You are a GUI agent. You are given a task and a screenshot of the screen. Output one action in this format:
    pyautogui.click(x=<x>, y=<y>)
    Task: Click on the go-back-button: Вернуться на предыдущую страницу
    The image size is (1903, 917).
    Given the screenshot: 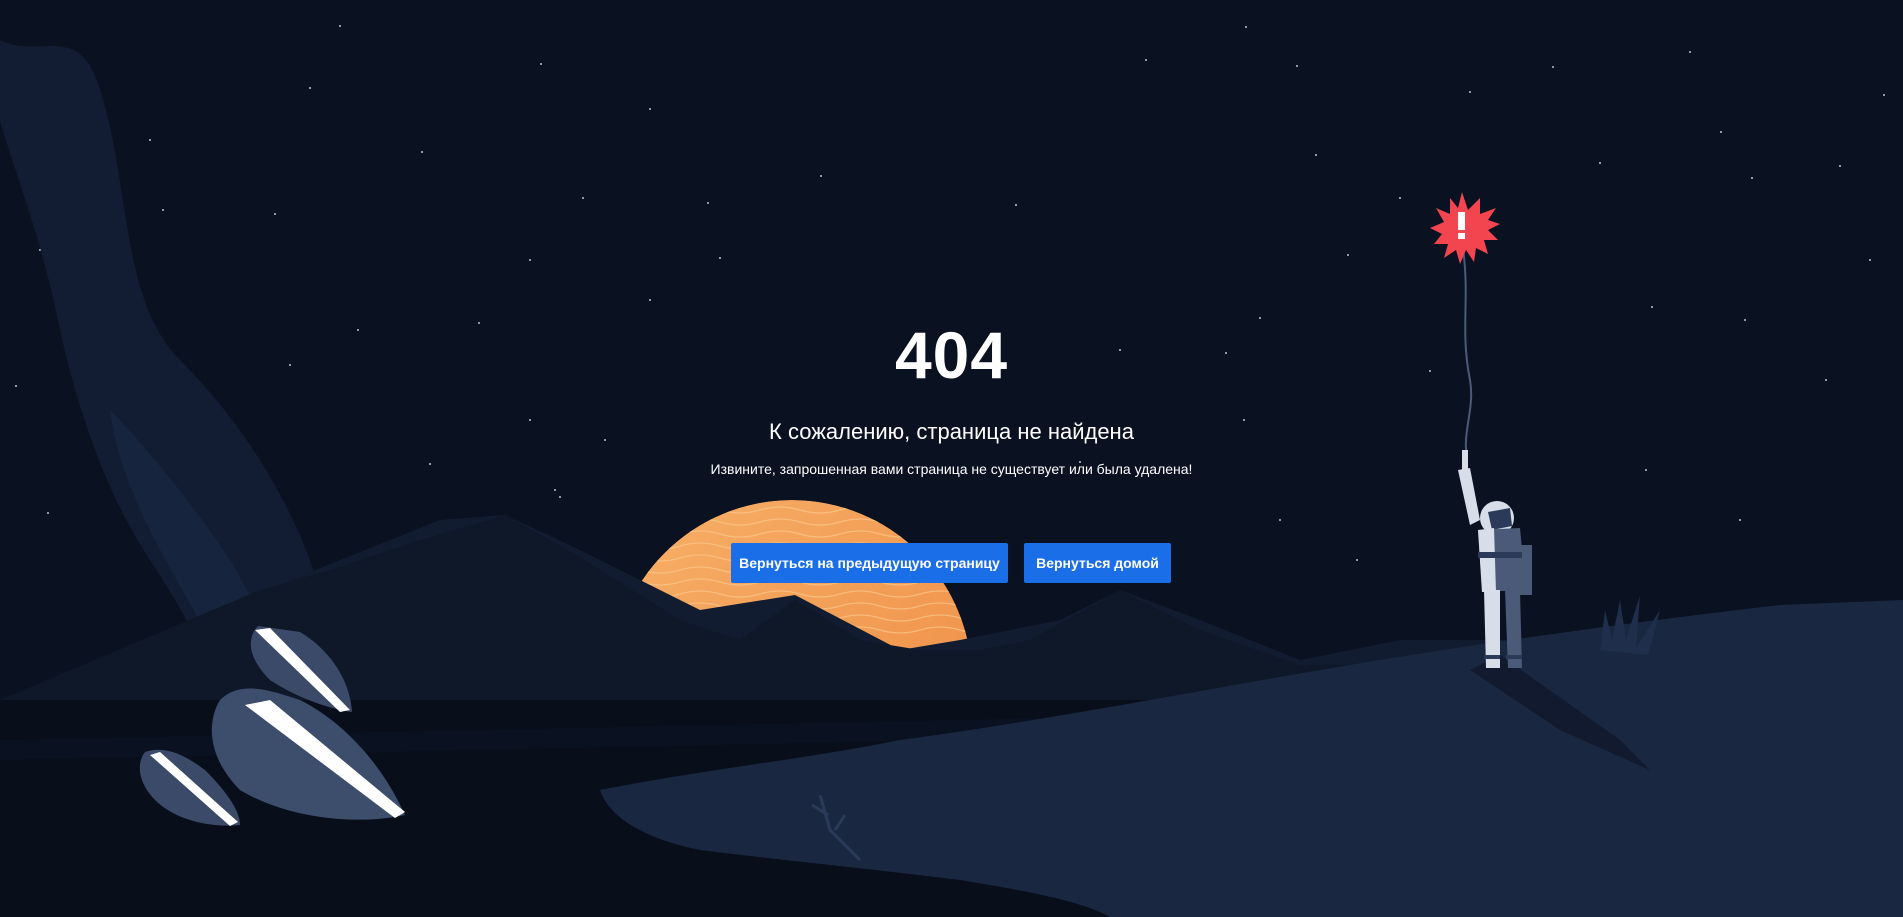 What is the action you would take?
    pyautogui.click(x=869, y=563)
    